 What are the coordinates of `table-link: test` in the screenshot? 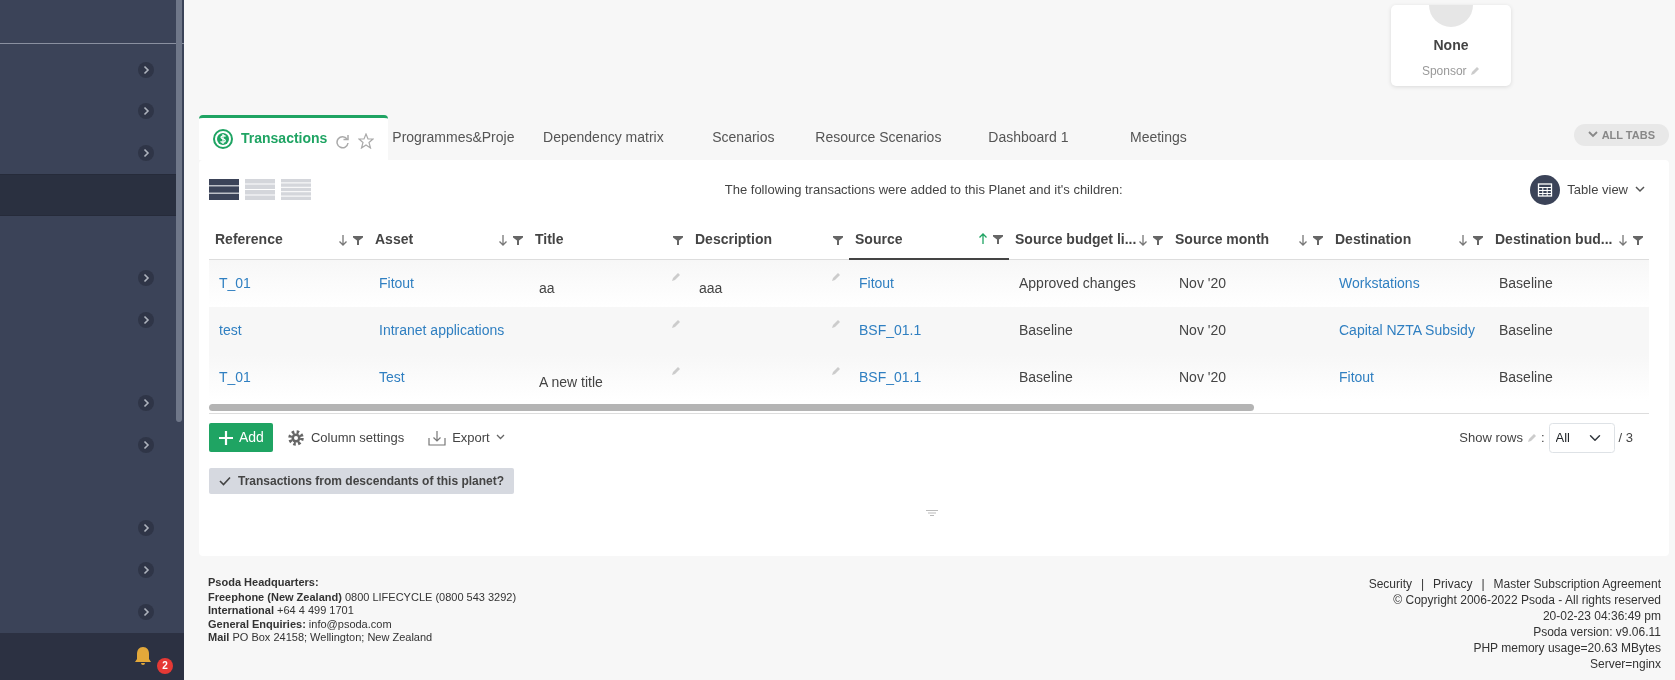 It's located at (230, 330).